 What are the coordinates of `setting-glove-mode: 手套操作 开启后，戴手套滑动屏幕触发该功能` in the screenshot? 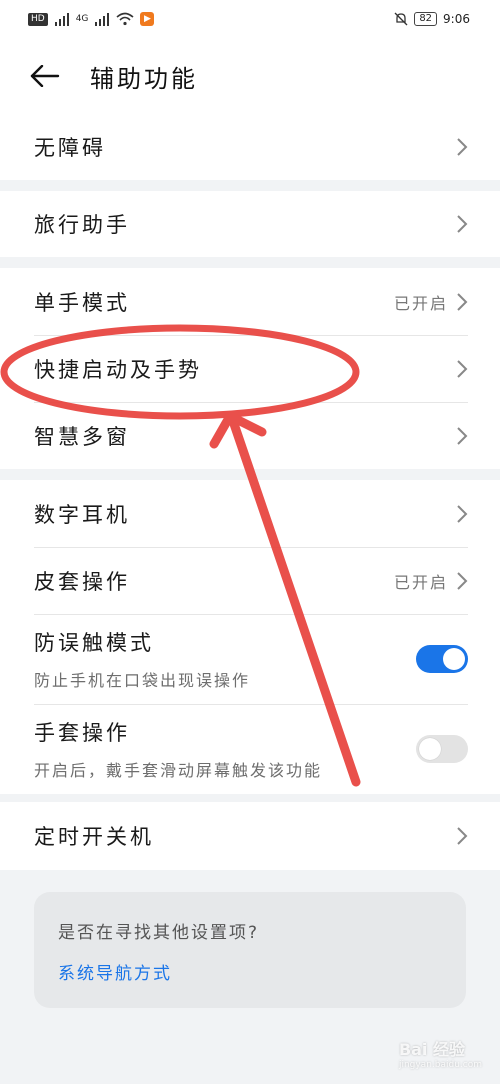 It's located at (250, 749).